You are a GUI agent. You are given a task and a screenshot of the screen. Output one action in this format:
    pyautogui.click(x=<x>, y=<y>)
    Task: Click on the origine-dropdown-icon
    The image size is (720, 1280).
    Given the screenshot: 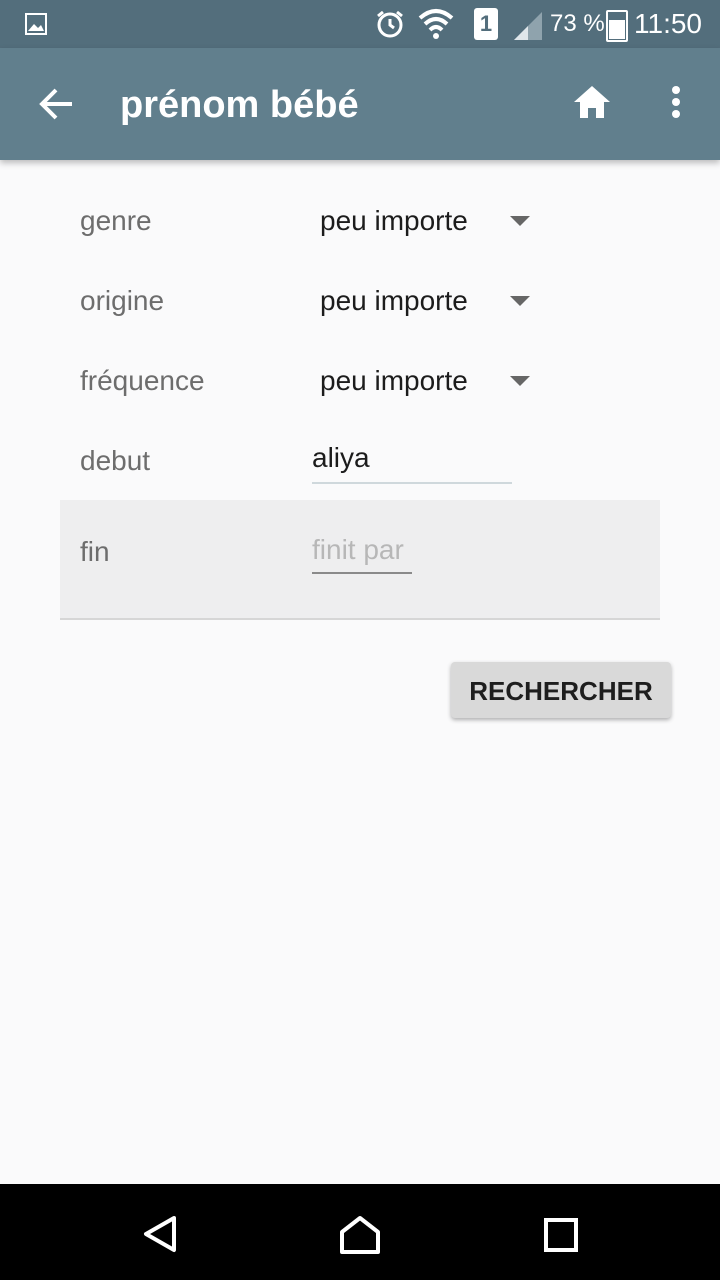 What is the action you would take?
    pyautogui.click(x=520, y=301)
    